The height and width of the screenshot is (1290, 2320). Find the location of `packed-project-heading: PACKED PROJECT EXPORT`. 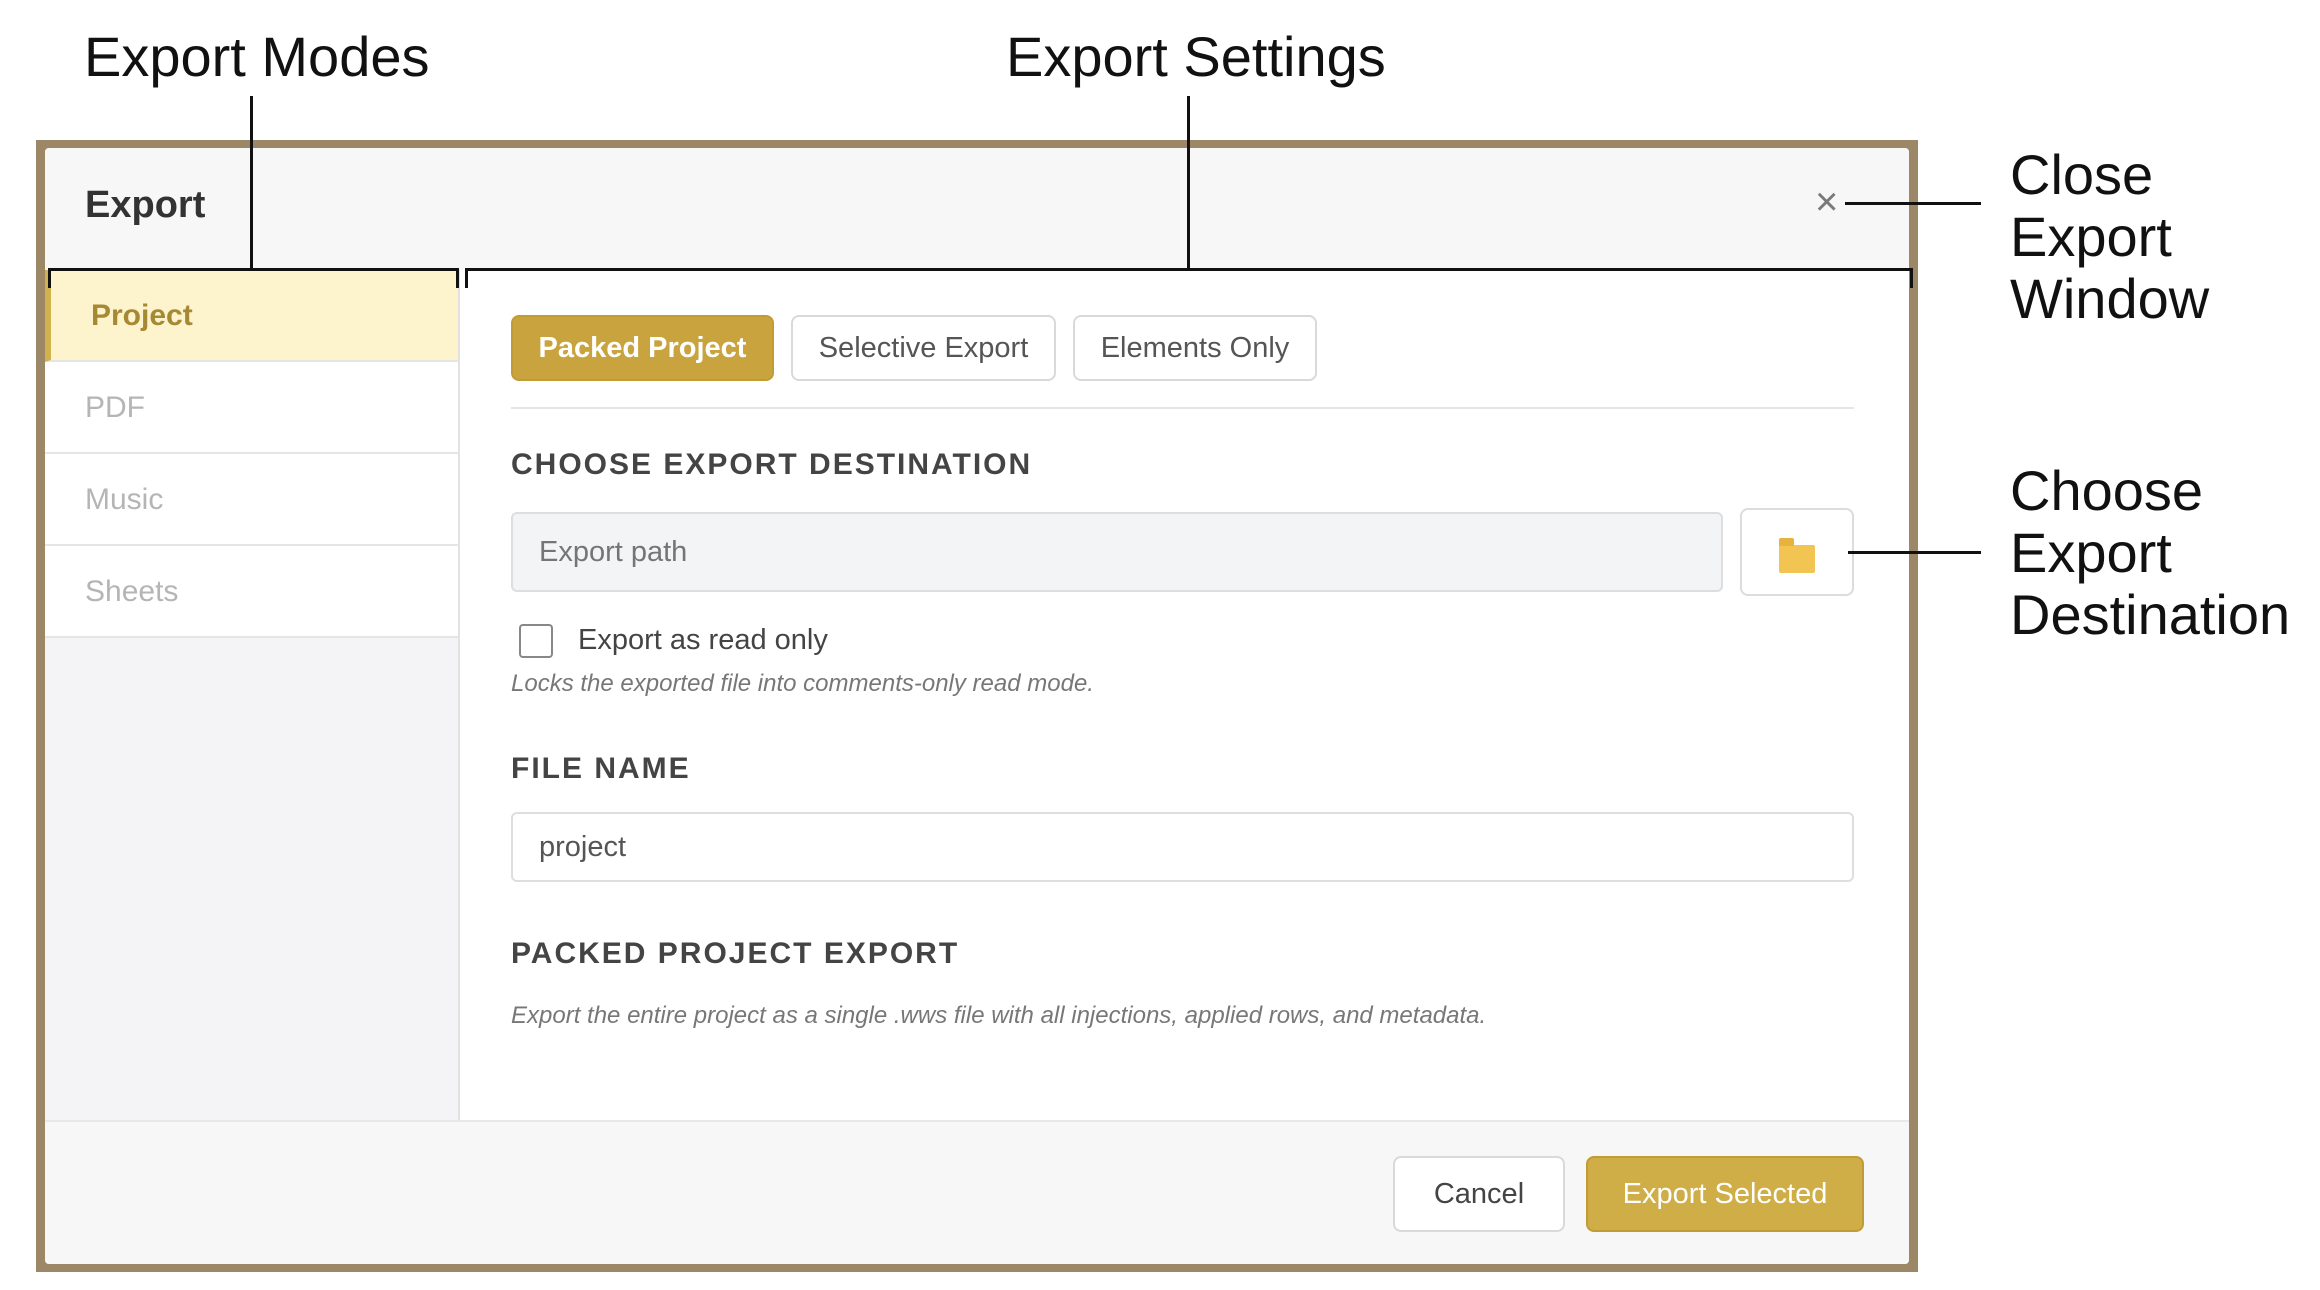

packed-project-heading: PACKED PROJECT EXPORT is located at coordinates (735, 953).